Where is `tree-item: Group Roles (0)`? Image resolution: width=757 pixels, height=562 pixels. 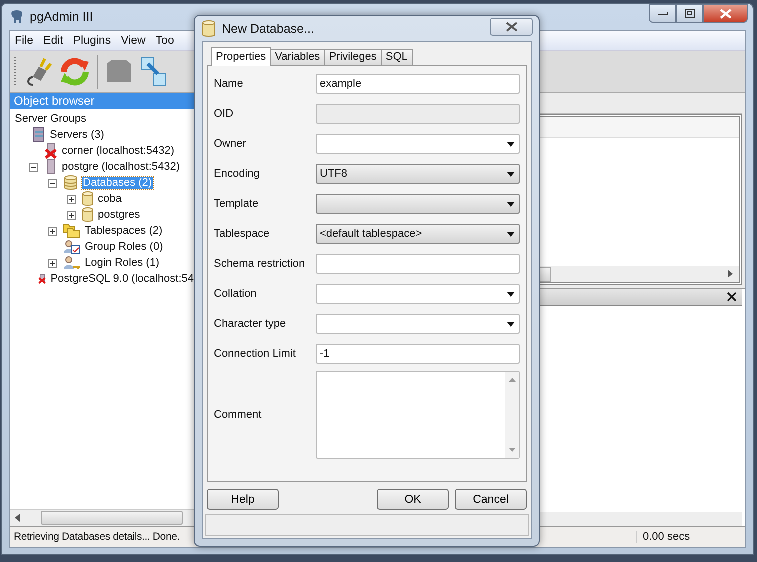
tree-item: Group Roles (0) is located at coordinates (124, 247).